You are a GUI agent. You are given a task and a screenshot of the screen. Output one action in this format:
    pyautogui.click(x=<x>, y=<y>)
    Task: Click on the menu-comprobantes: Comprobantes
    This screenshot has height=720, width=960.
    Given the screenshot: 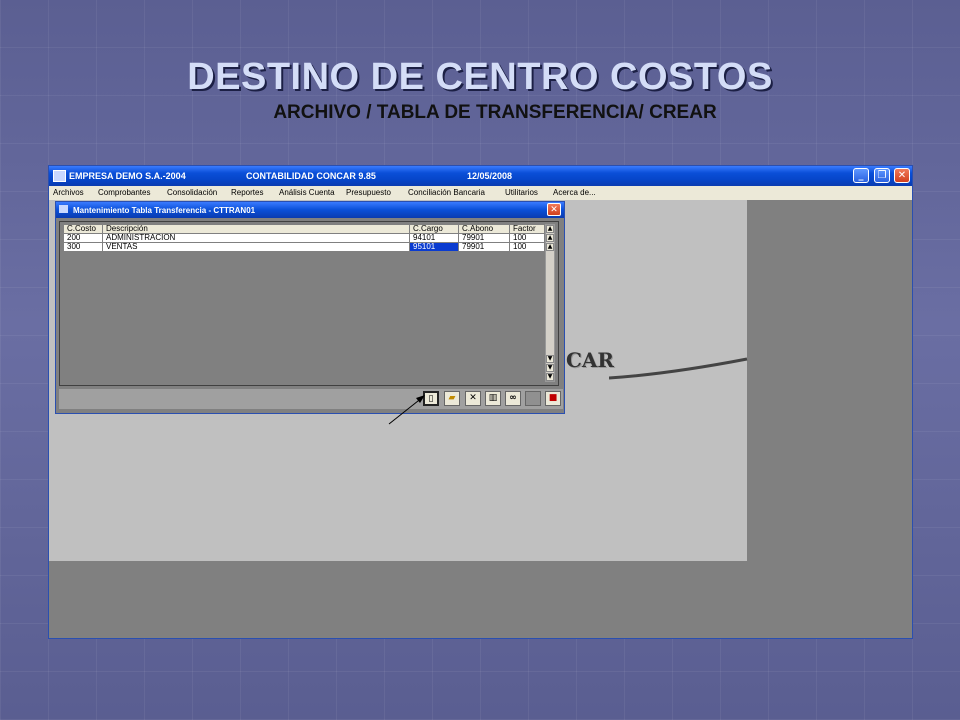 What is the action you would take?
    pyautogui.click(x=124, y=192)
    